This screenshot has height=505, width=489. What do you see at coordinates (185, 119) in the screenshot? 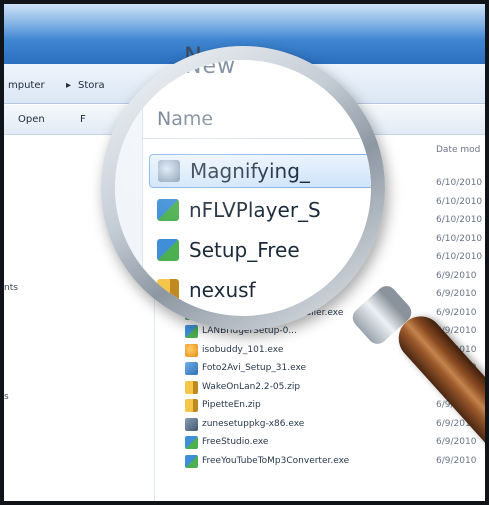
I see `magnified-column-header-name: Name` at bounding box center [185, 119].